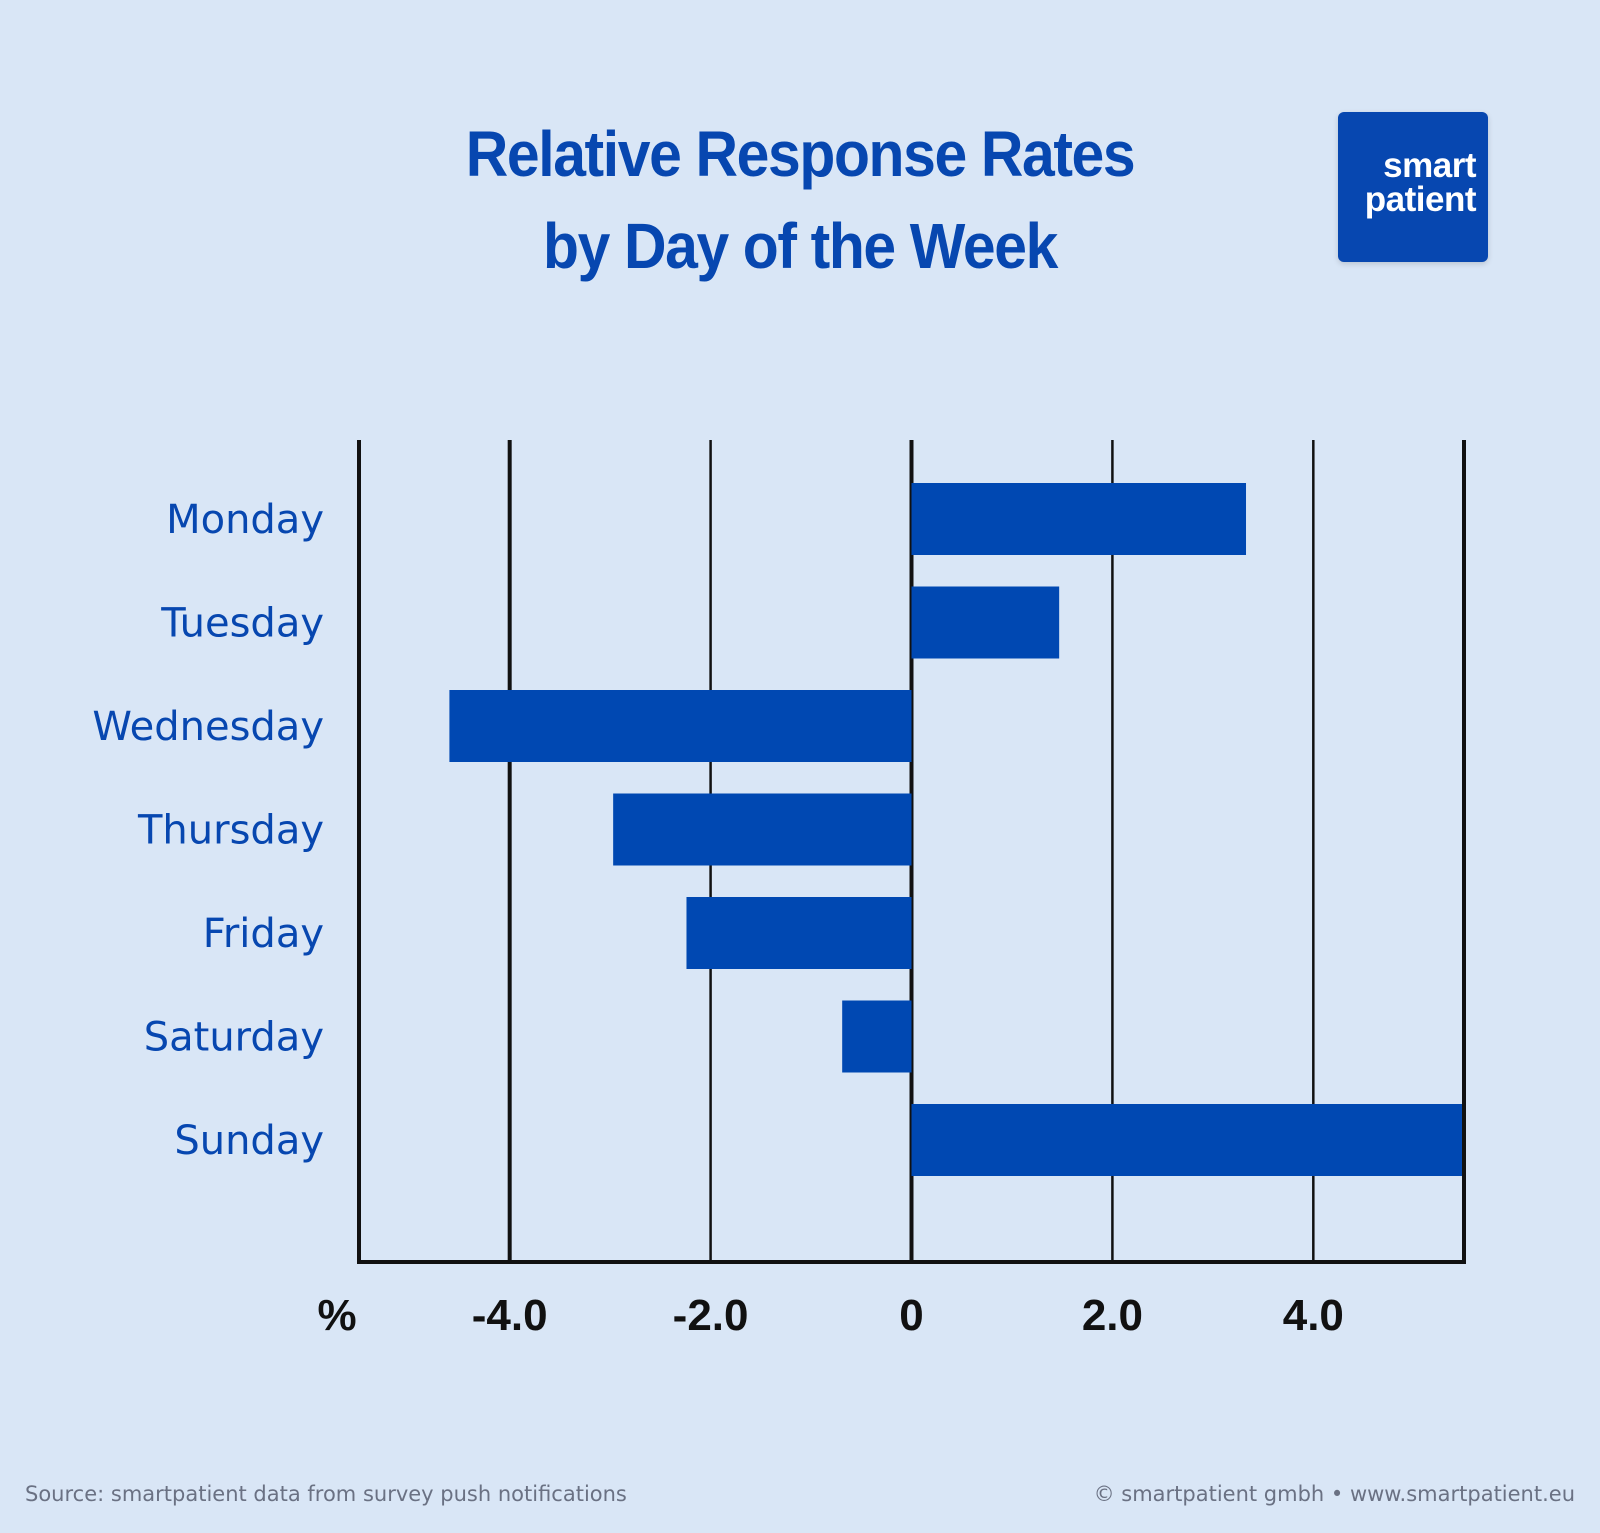  Describe the element at coordinates (510, 1315) in the screenshot. I see `x-tick-label: -4.0` at that location.